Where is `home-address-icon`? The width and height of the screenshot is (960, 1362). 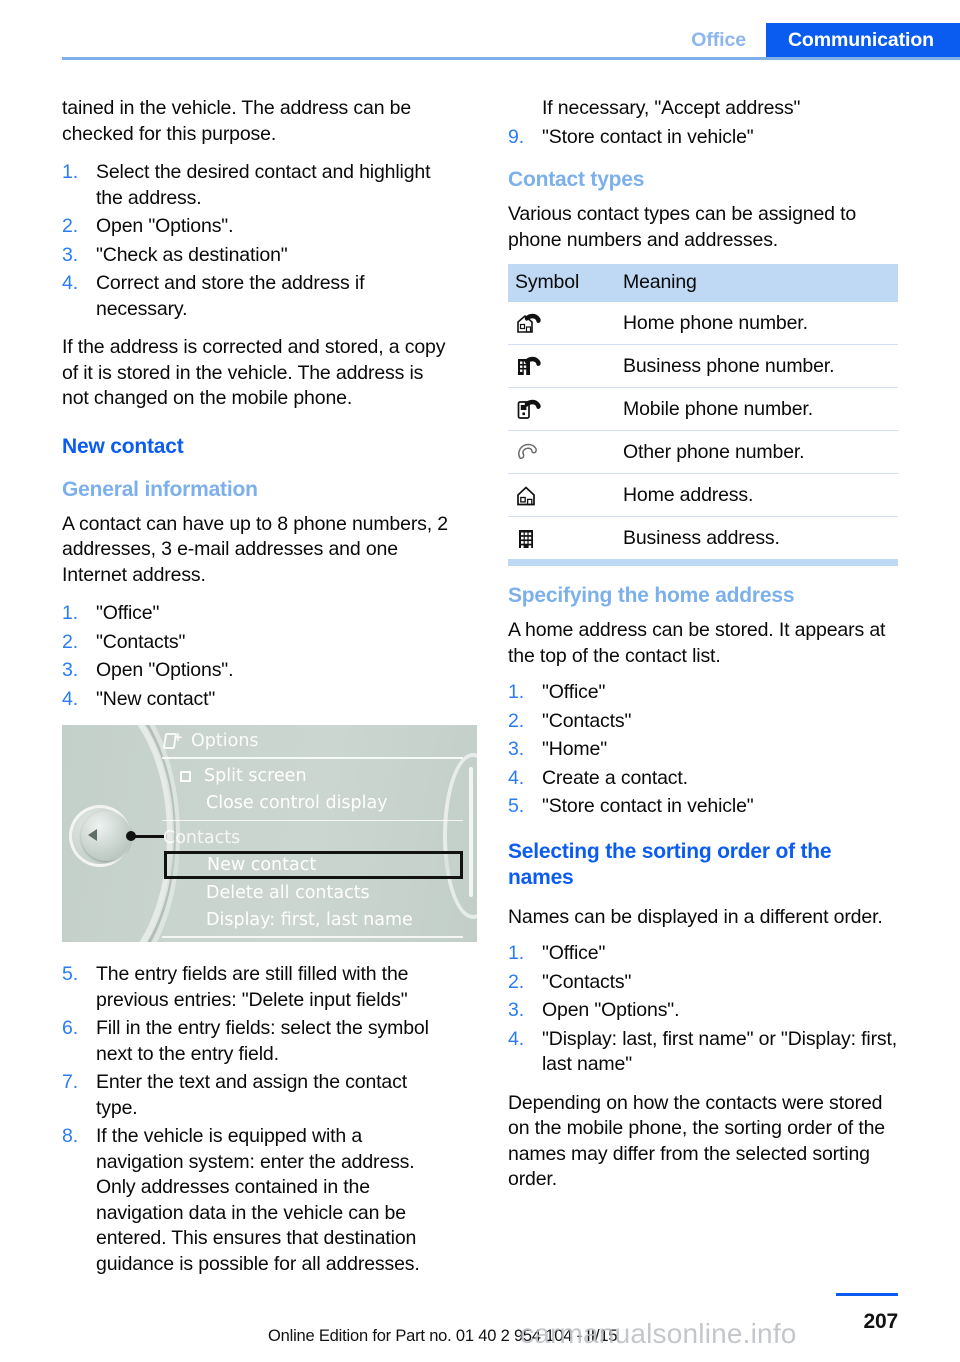 home-address-icon is located at coordinates (526, 496).